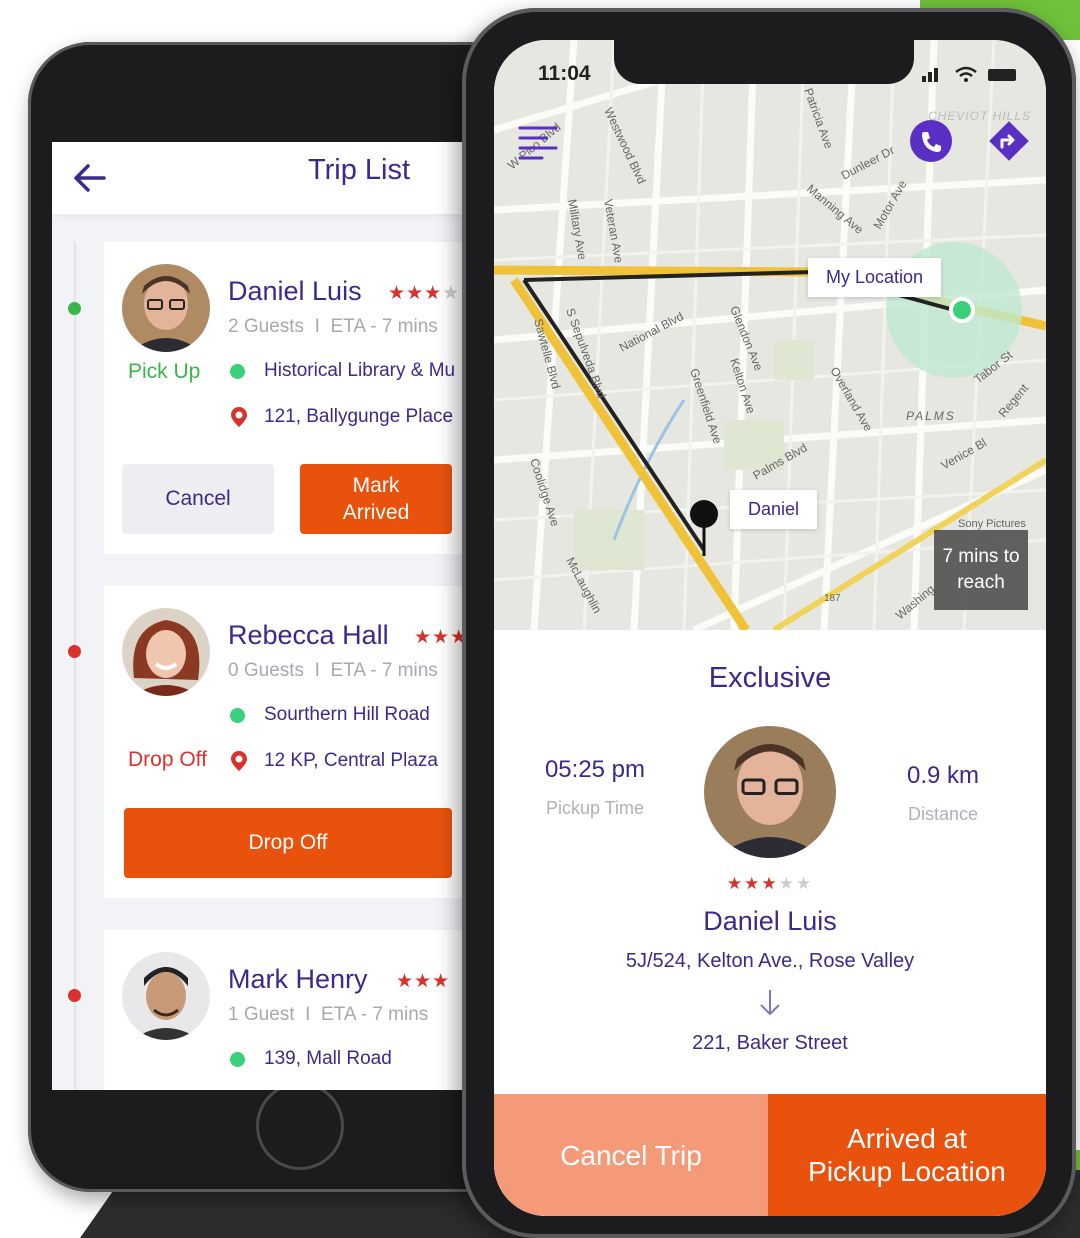  What do you see at coordinates (298, 979) in the screenshot?
I see `passenger-name: Mark Henry` at bounding box center [298, 979].